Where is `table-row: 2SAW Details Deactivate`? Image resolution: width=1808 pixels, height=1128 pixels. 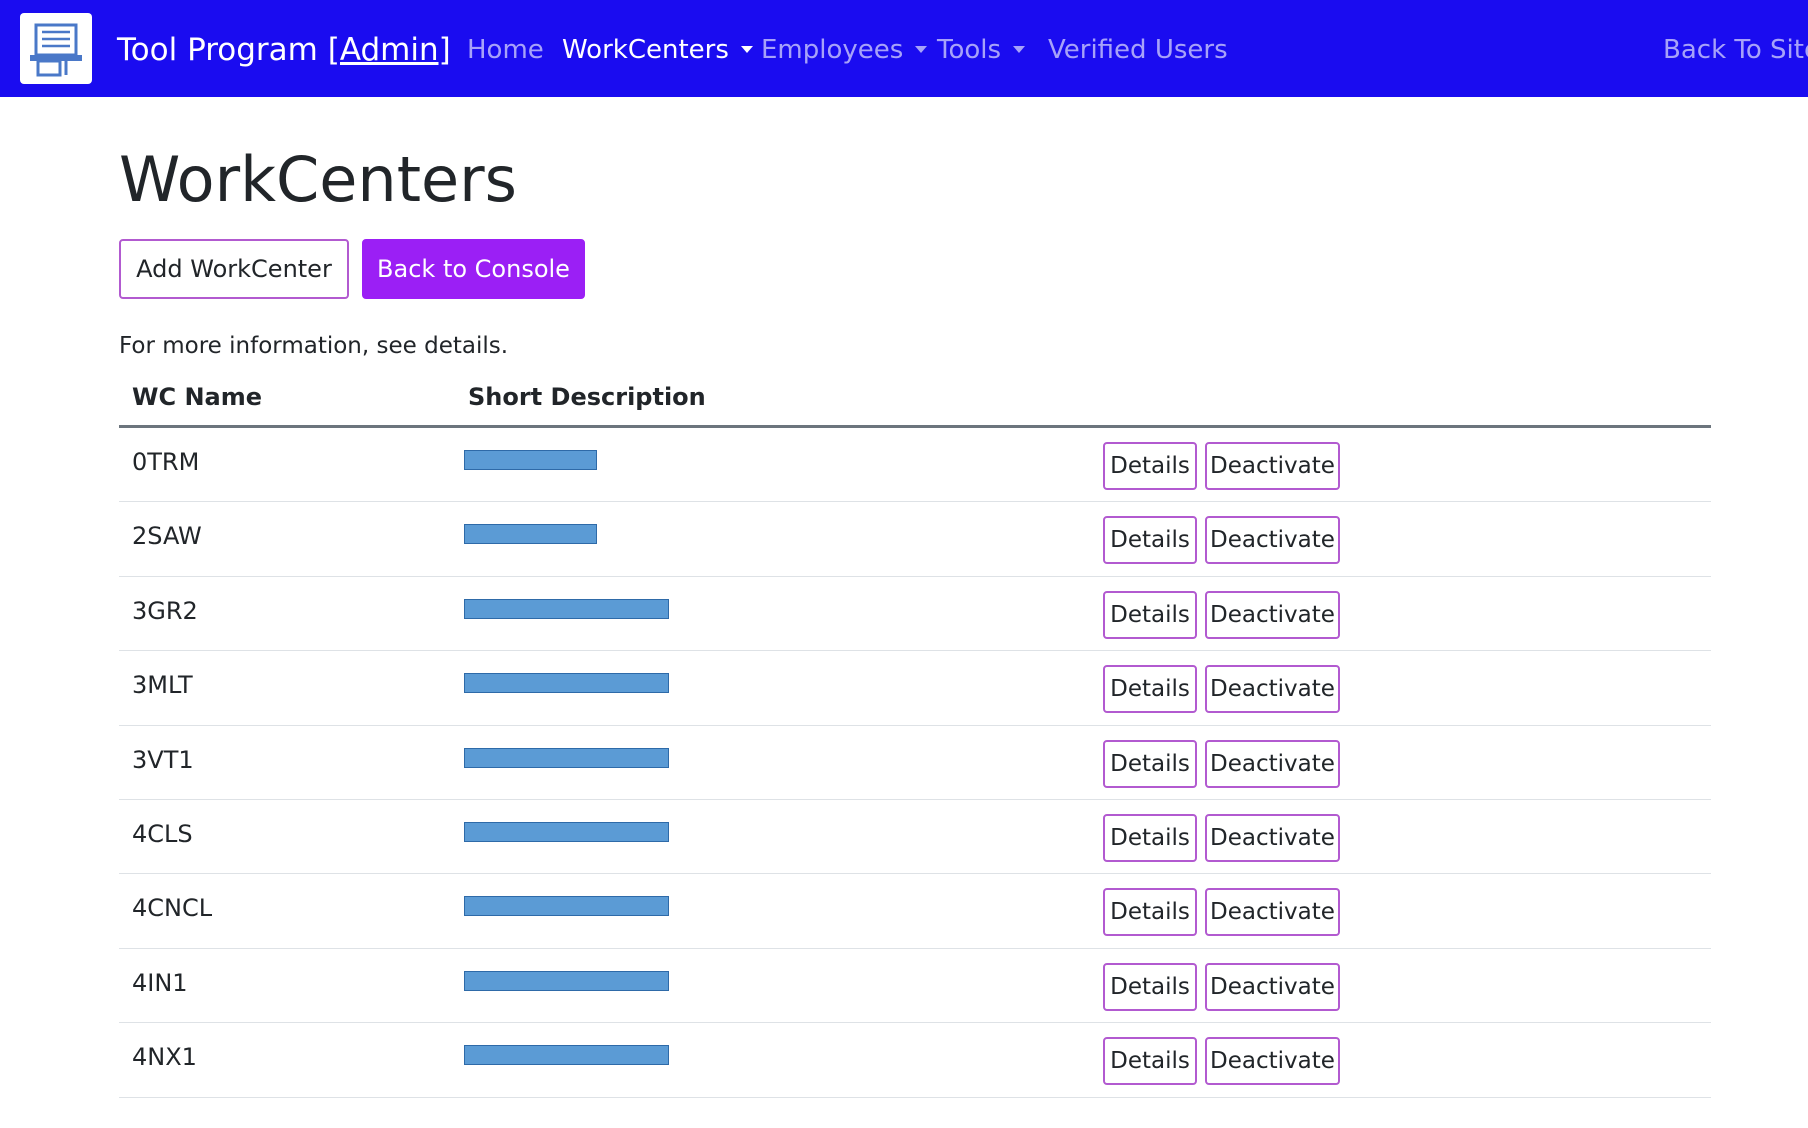
table-row: 2SAW Details Deactivate is located at coordinates (915, 539).